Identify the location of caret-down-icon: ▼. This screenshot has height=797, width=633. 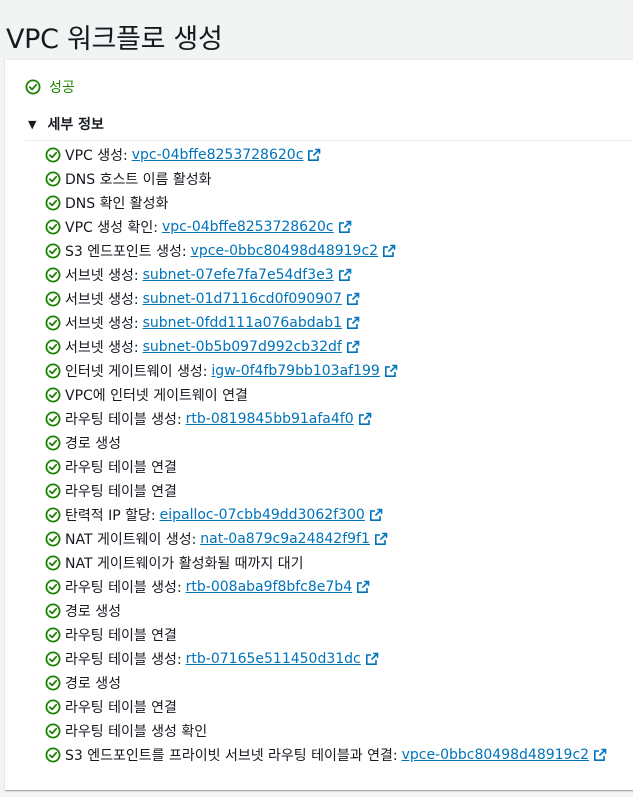
(32, 124).